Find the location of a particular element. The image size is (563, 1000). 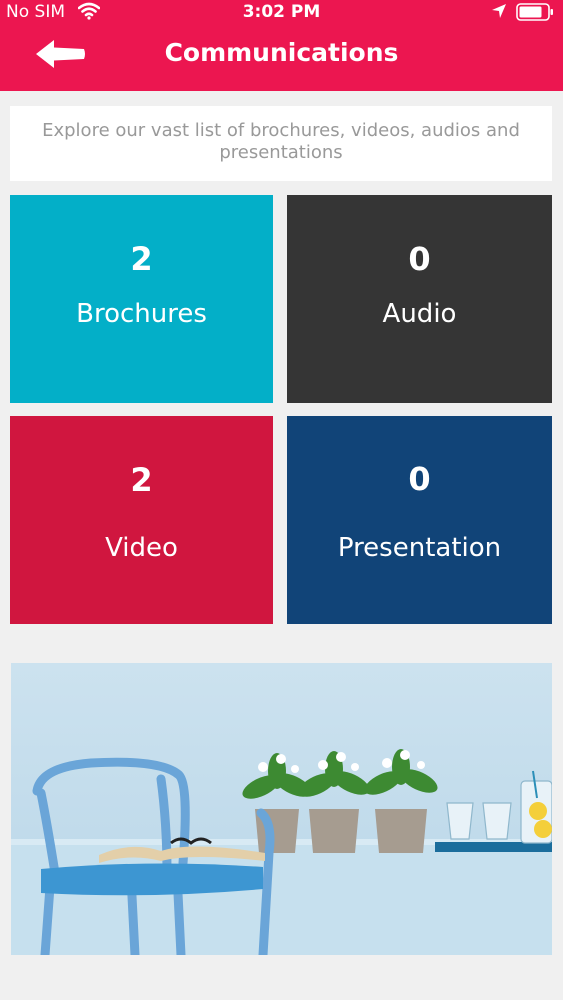

video-count: 2 is located at coordinates (141, 480).